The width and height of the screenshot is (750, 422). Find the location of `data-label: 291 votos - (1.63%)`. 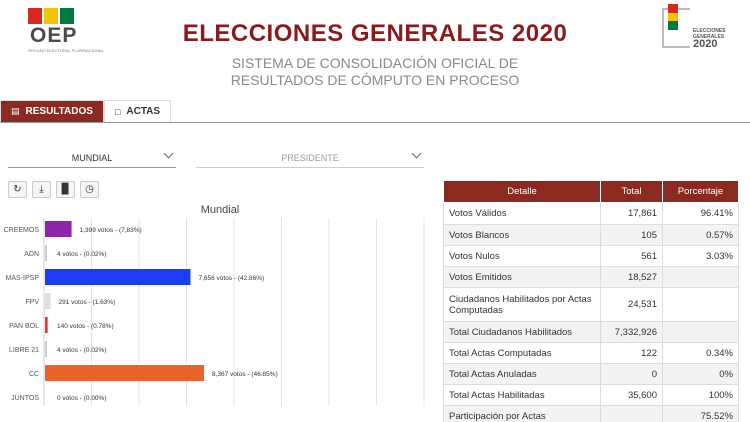

data-label: 291 votos - (1.63%) is located at coordinates (87, 302).